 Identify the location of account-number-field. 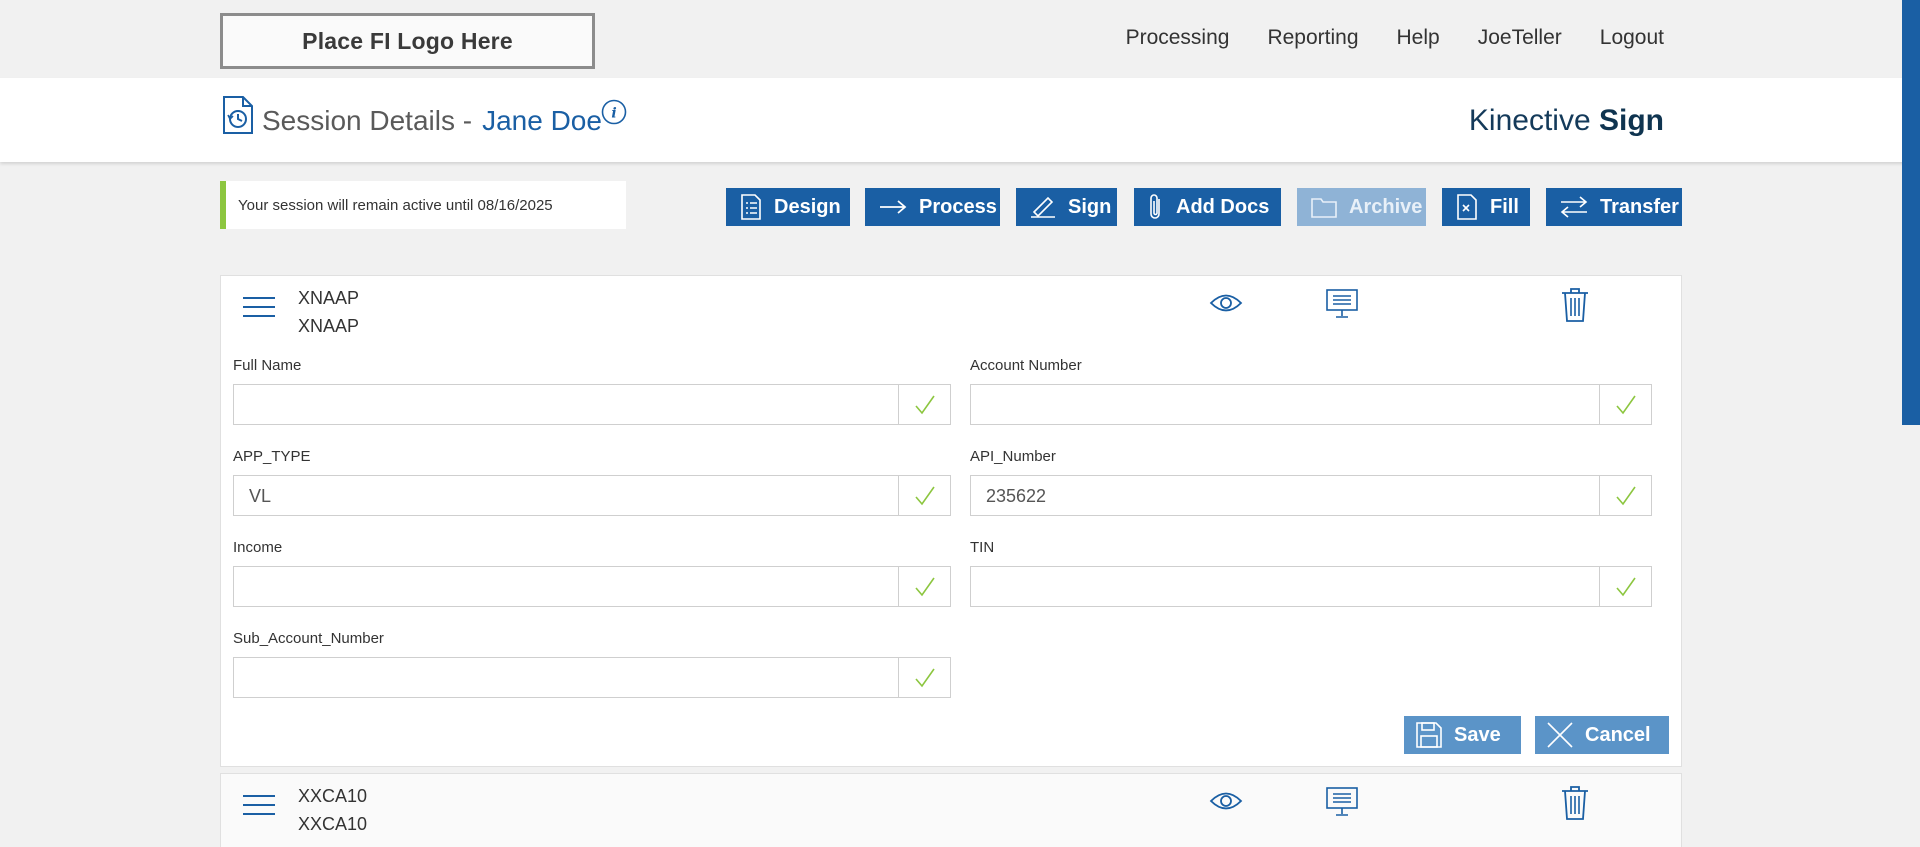
(1311, 404).